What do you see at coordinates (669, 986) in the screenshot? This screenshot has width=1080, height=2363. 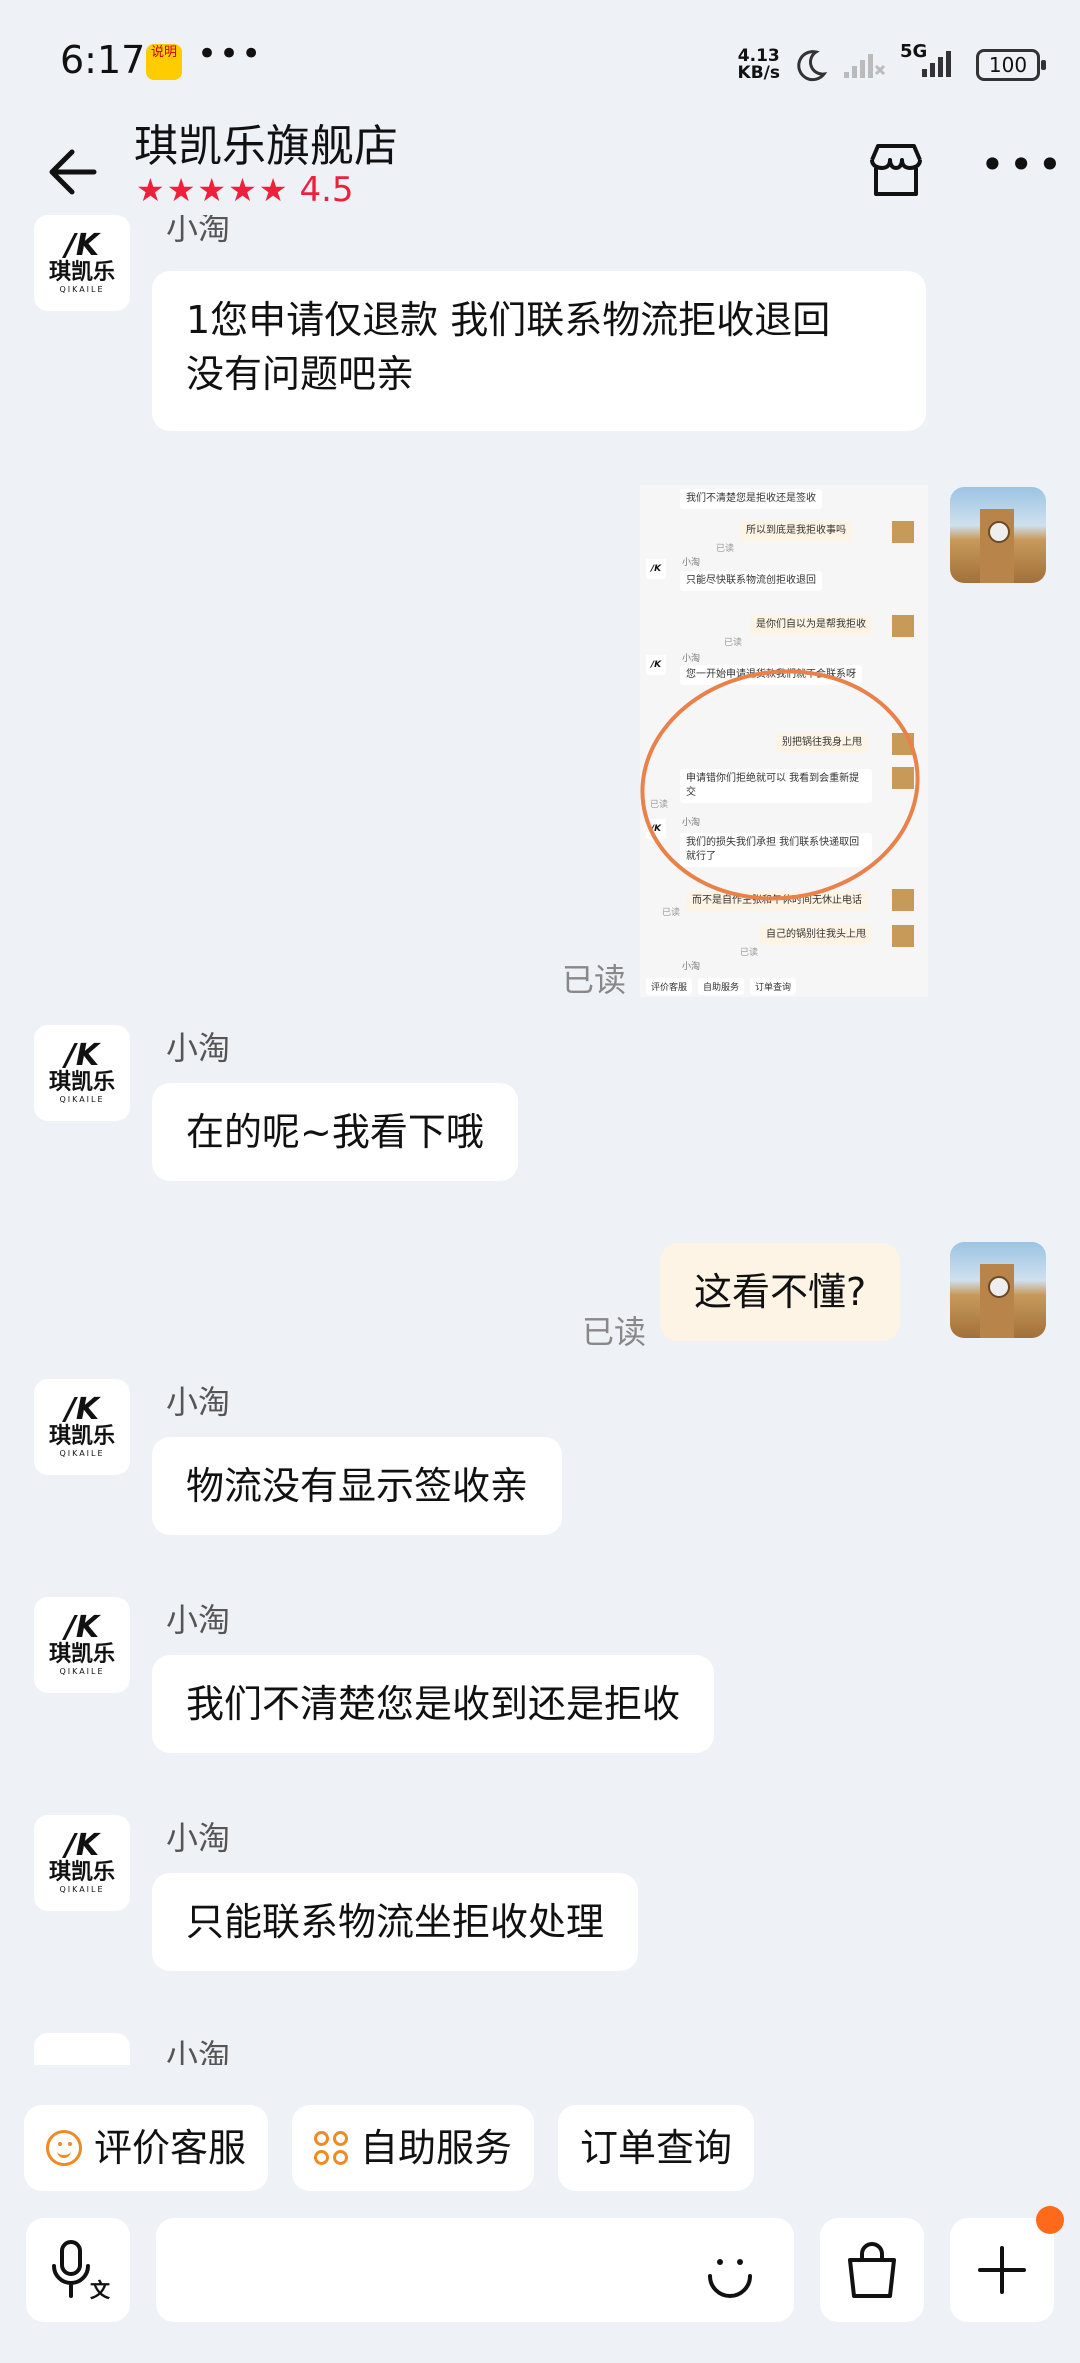 I see `mini-bar-item: 评价客服` at bounding box center [669, 986].